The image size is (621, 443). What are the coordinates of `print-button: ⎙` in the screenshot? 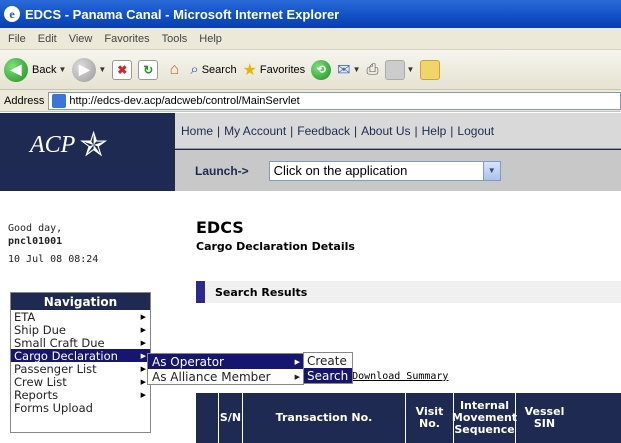 It's located at (373, 69).